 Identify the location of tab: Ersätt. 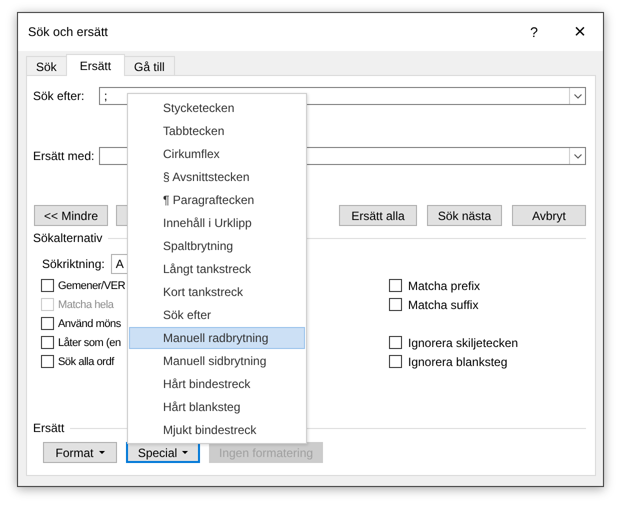
(96, 65).